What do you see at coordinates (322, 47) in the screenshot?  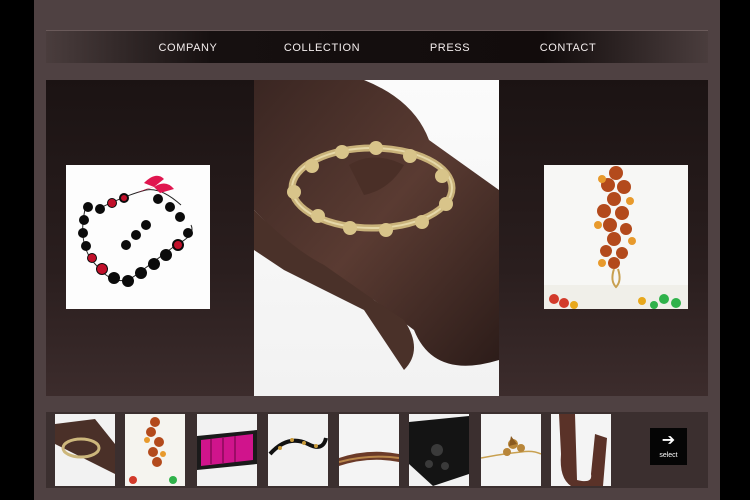 I see `nav-collection: COLLECTION` at bounding box center [322, 47].